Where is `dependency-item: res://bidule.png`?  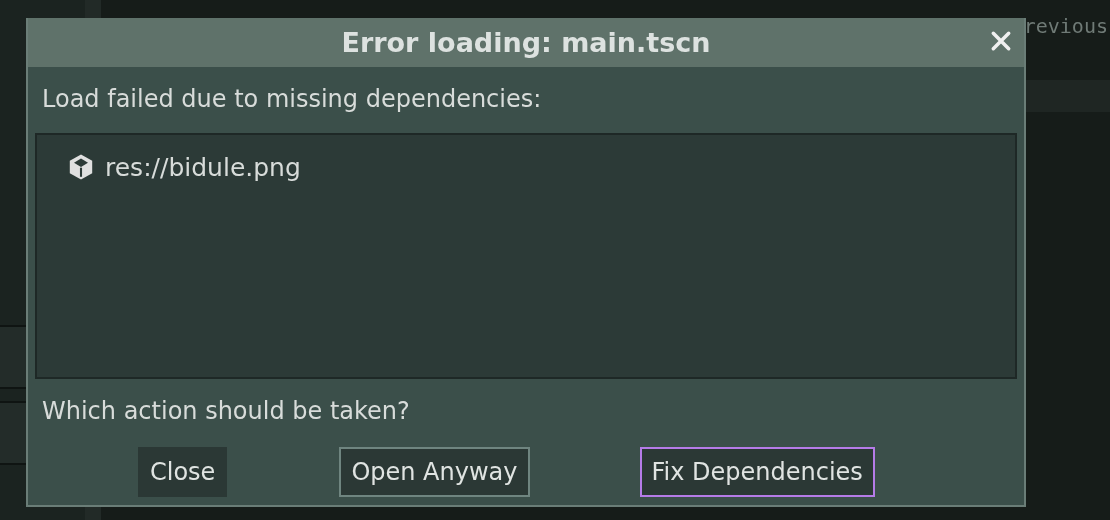 dependency-item: res://bidule.png is located at coordinates (541, 167).